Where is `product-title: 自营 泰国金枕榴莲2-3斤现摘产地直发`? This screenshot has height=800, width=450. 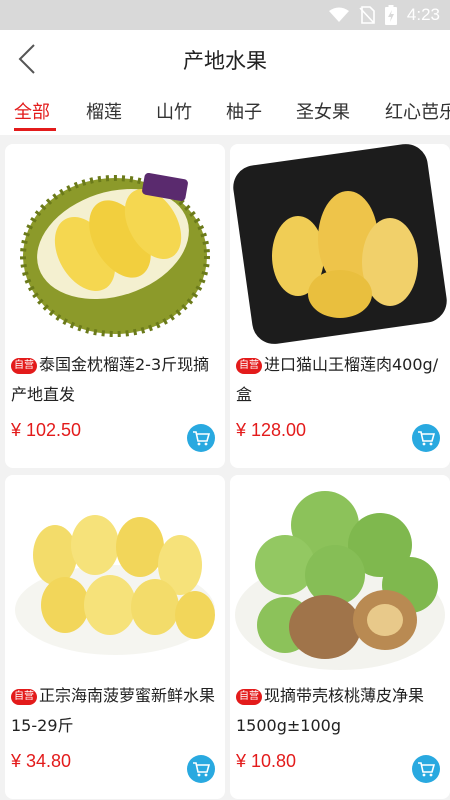
product-title: 自营 泰国金枕榴莲2-3斤现摘产地直发 is located at coordinates (116, 380).